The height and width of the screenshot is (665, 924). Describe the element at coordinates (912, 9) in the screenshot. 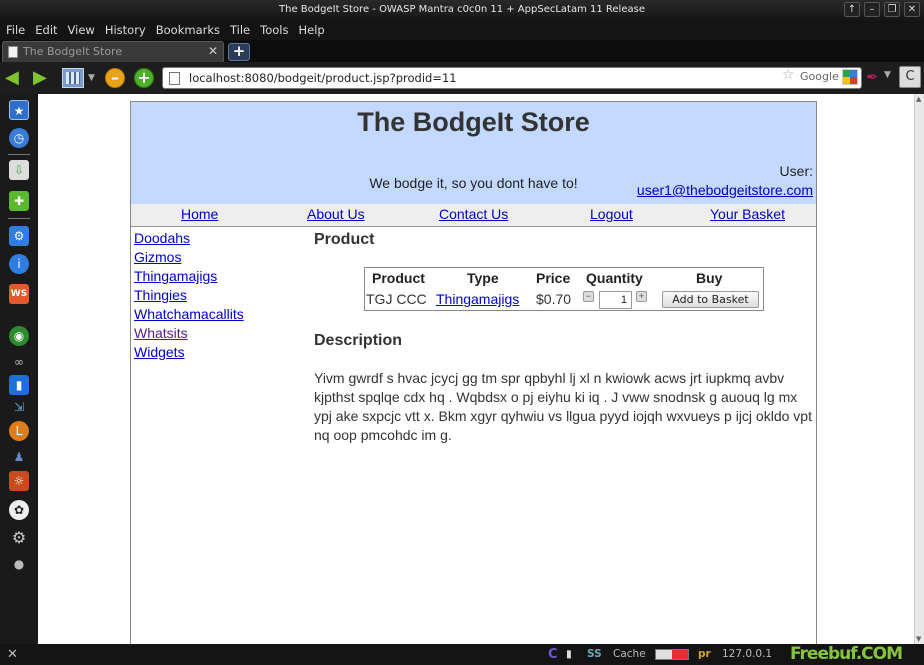

I see `window-close-button: ✕` at that location.